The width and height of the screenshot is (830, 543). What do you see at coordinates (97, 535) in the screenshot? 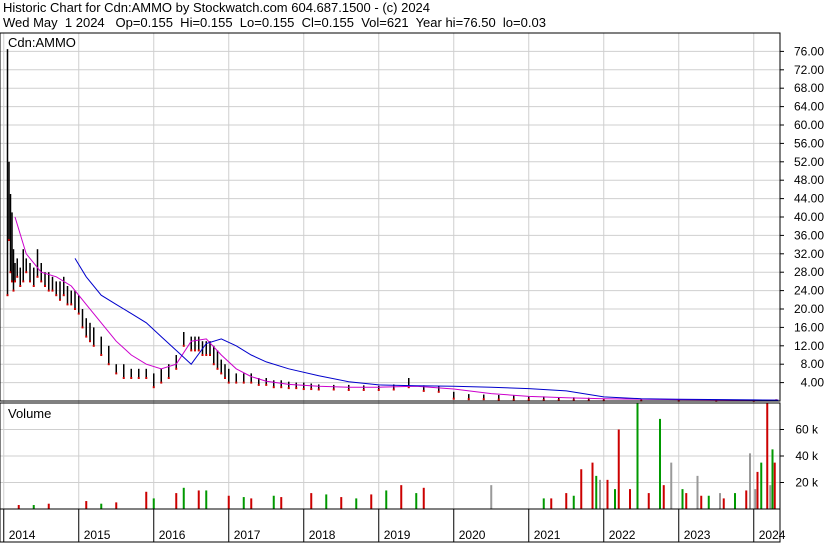
I see `year-label: 2015` at bounding box center [97, 535].